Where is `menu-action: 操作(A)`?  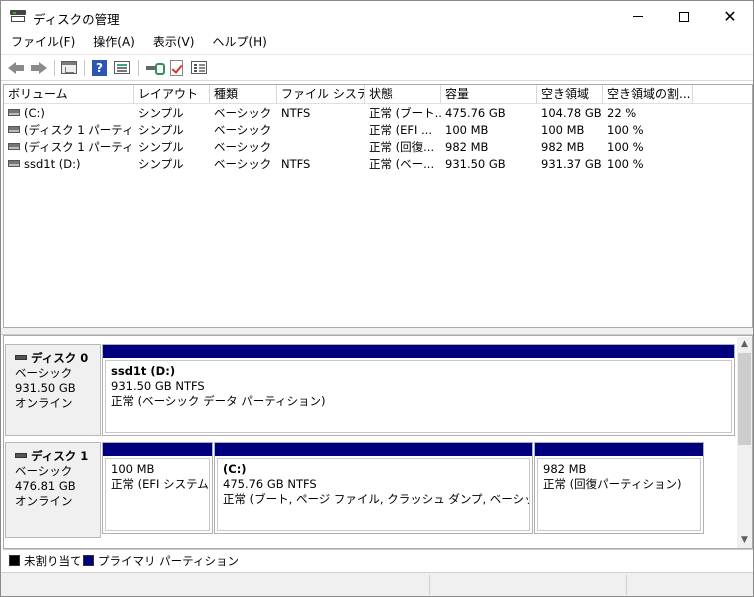
menu-action: 操作(A) is located at coordinates (113, 42).